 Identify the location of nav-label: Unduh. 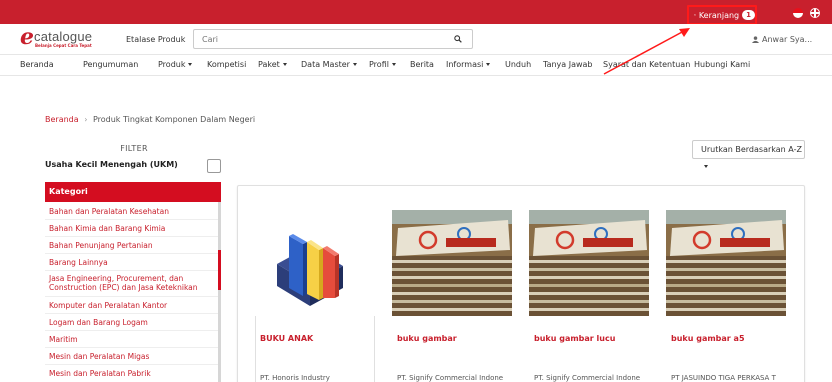
(518, 64).